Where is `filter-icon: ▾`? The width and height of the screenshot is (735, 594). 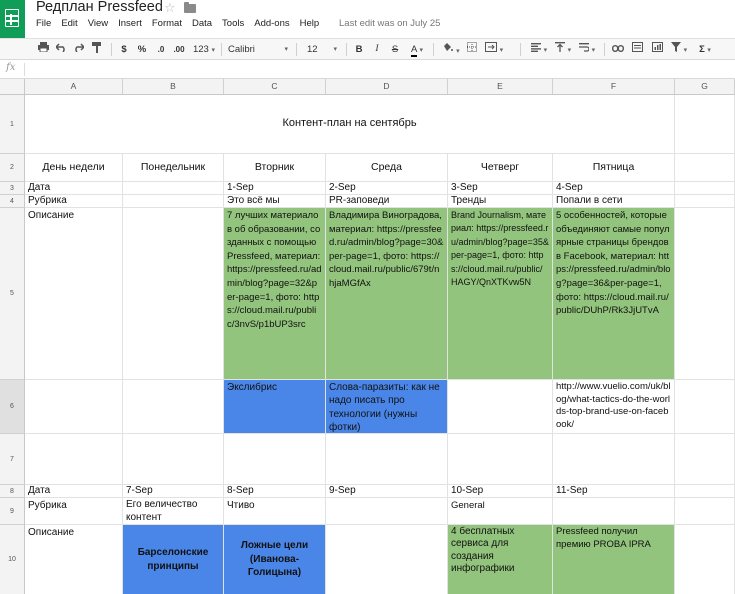
filter-icon: ▾ is located at coordinates (679, 49).